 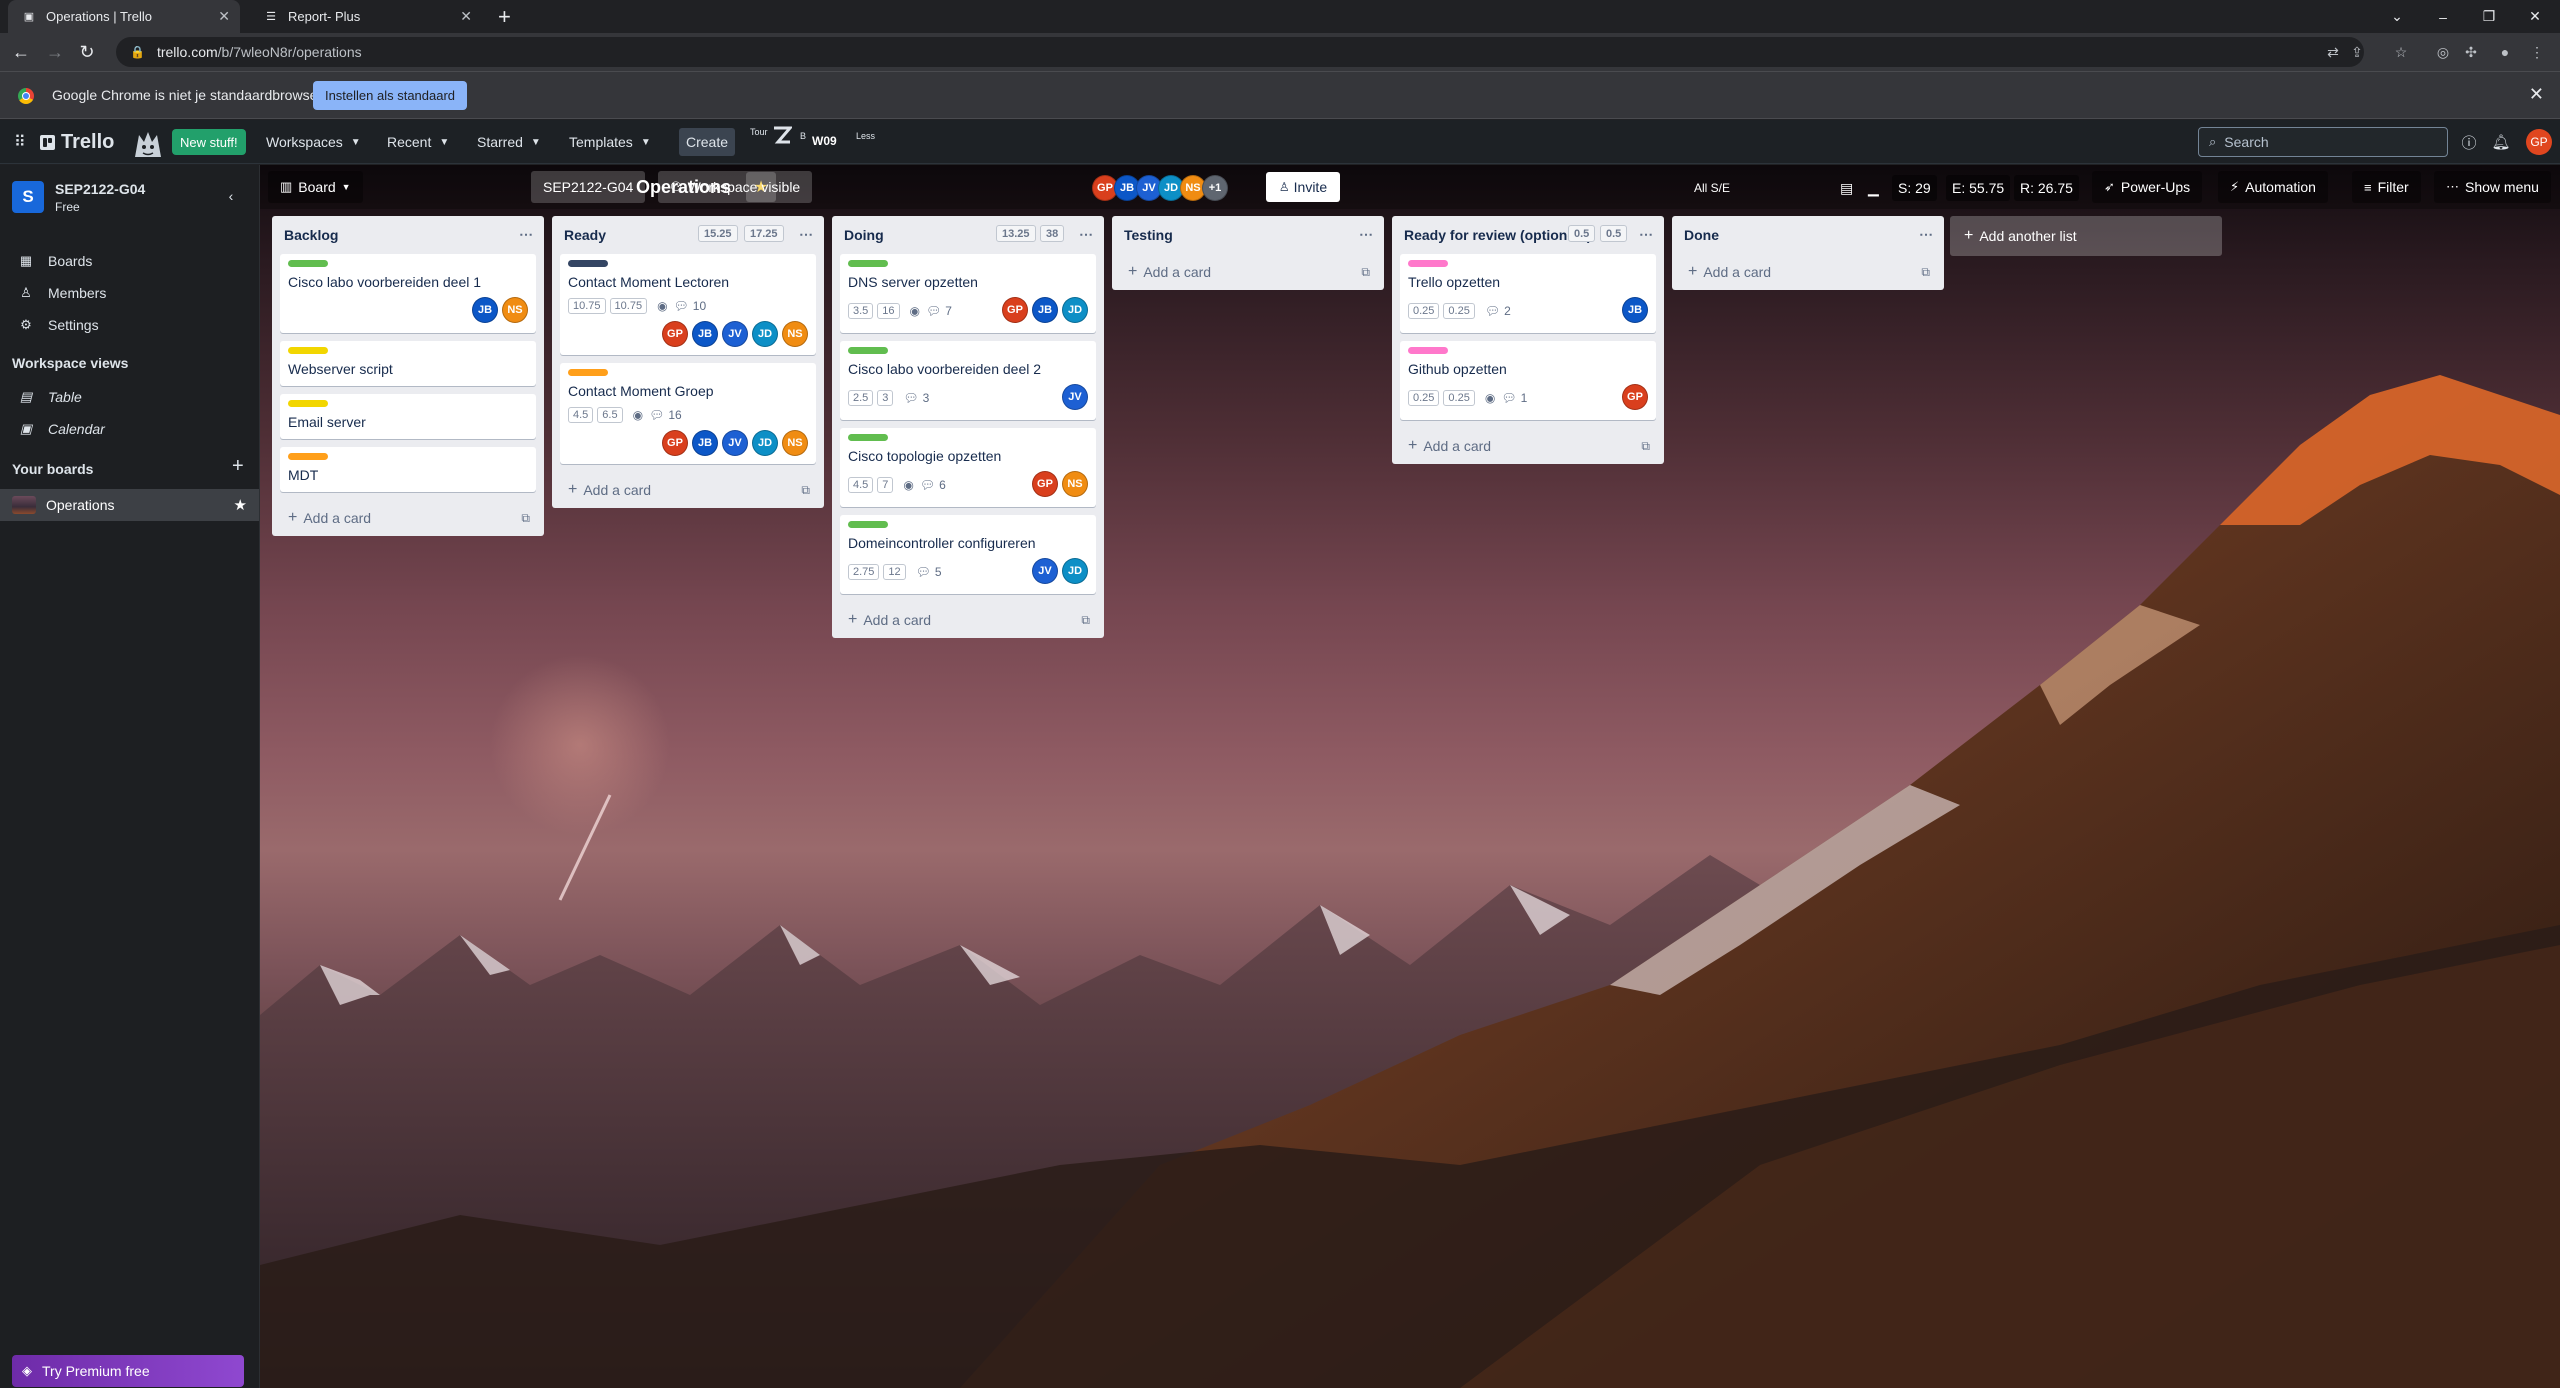 I want to click on more-members-badge: +1, so click(x=1215, y=188).